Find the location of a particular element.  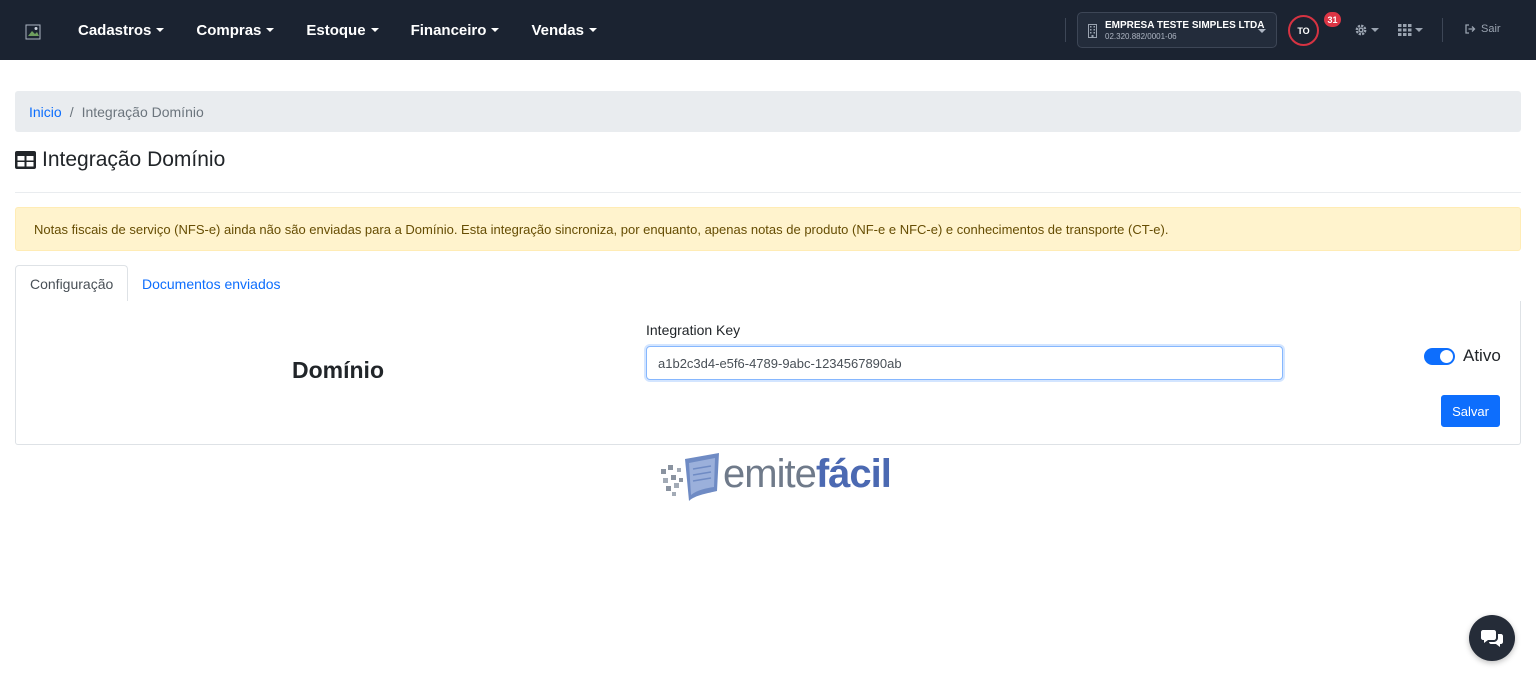

brand-part2: fácil is located at coordinates (853, 474).